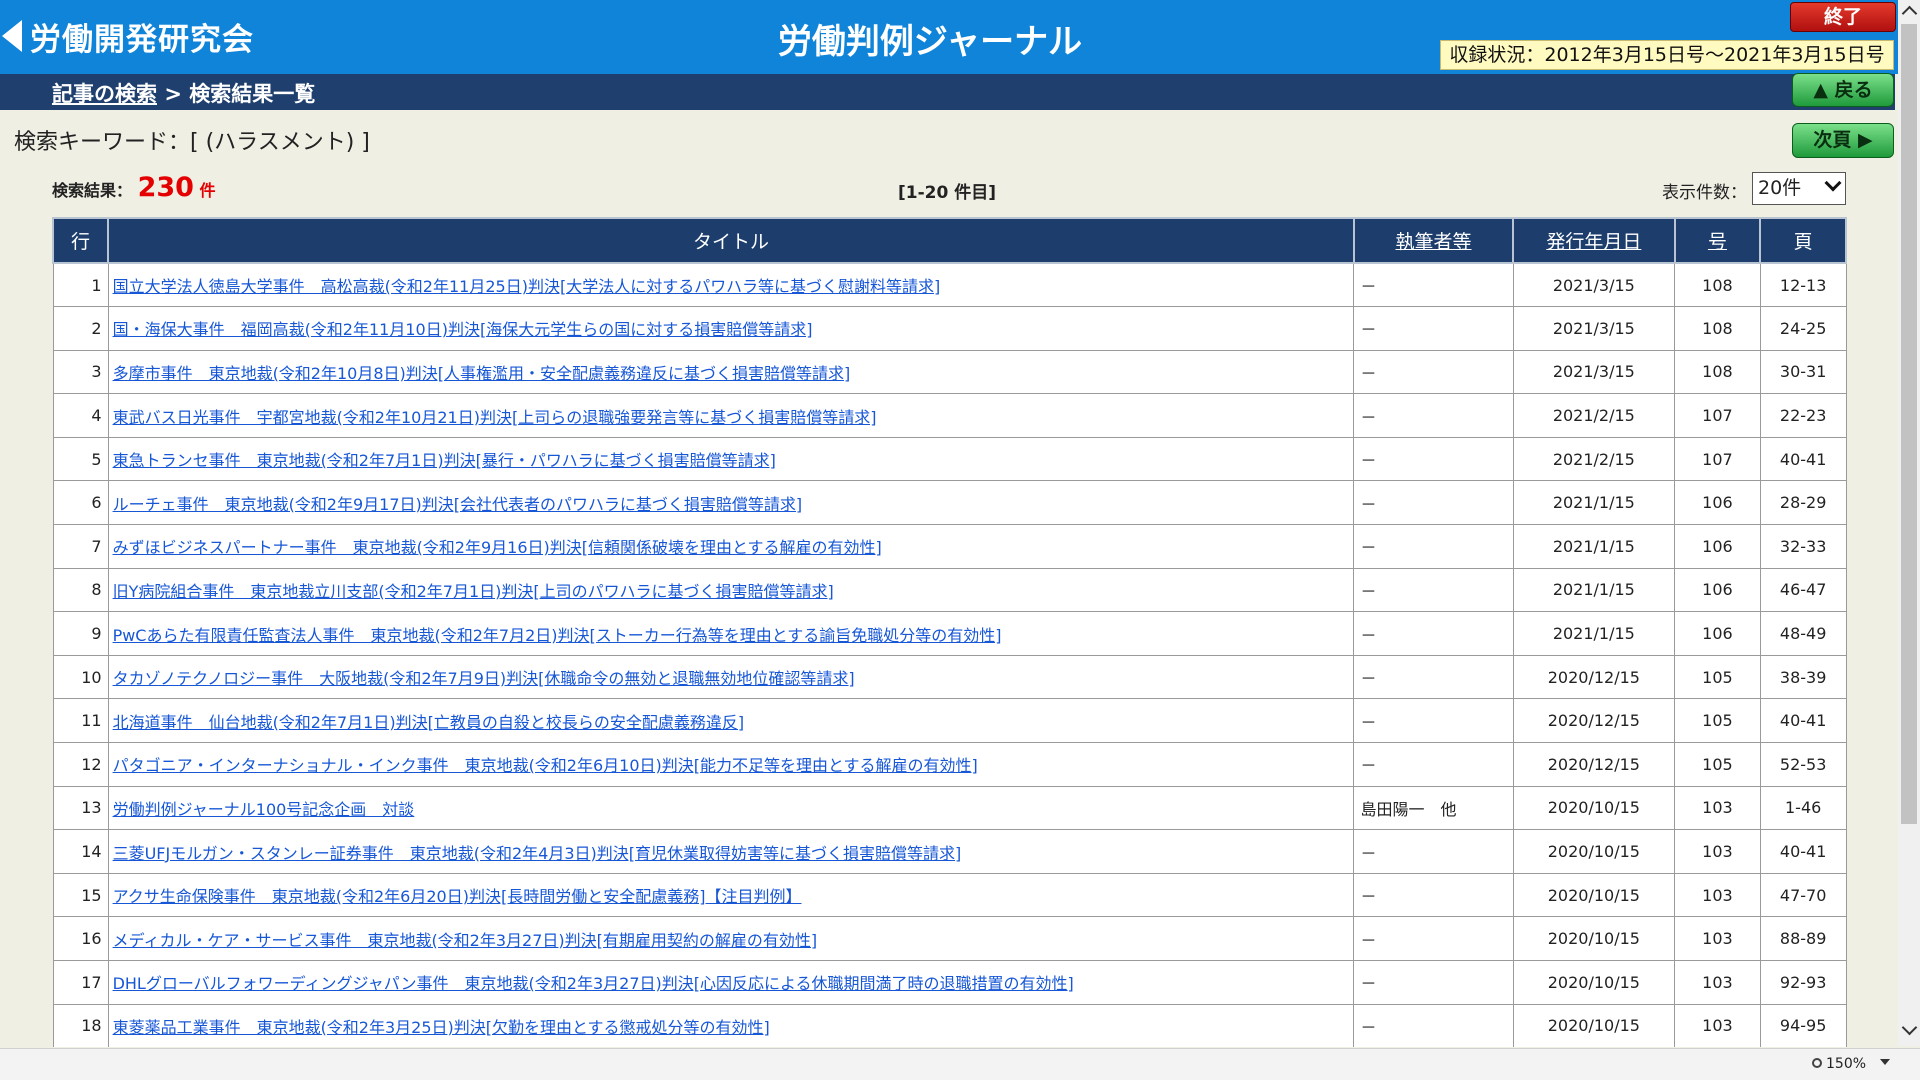 Image resolution: width=1920 pixels, height=1080 pixels. Describe the element at coordinates (80, 372) in the screenshot. I see `row-number-cell: 3` at that location.